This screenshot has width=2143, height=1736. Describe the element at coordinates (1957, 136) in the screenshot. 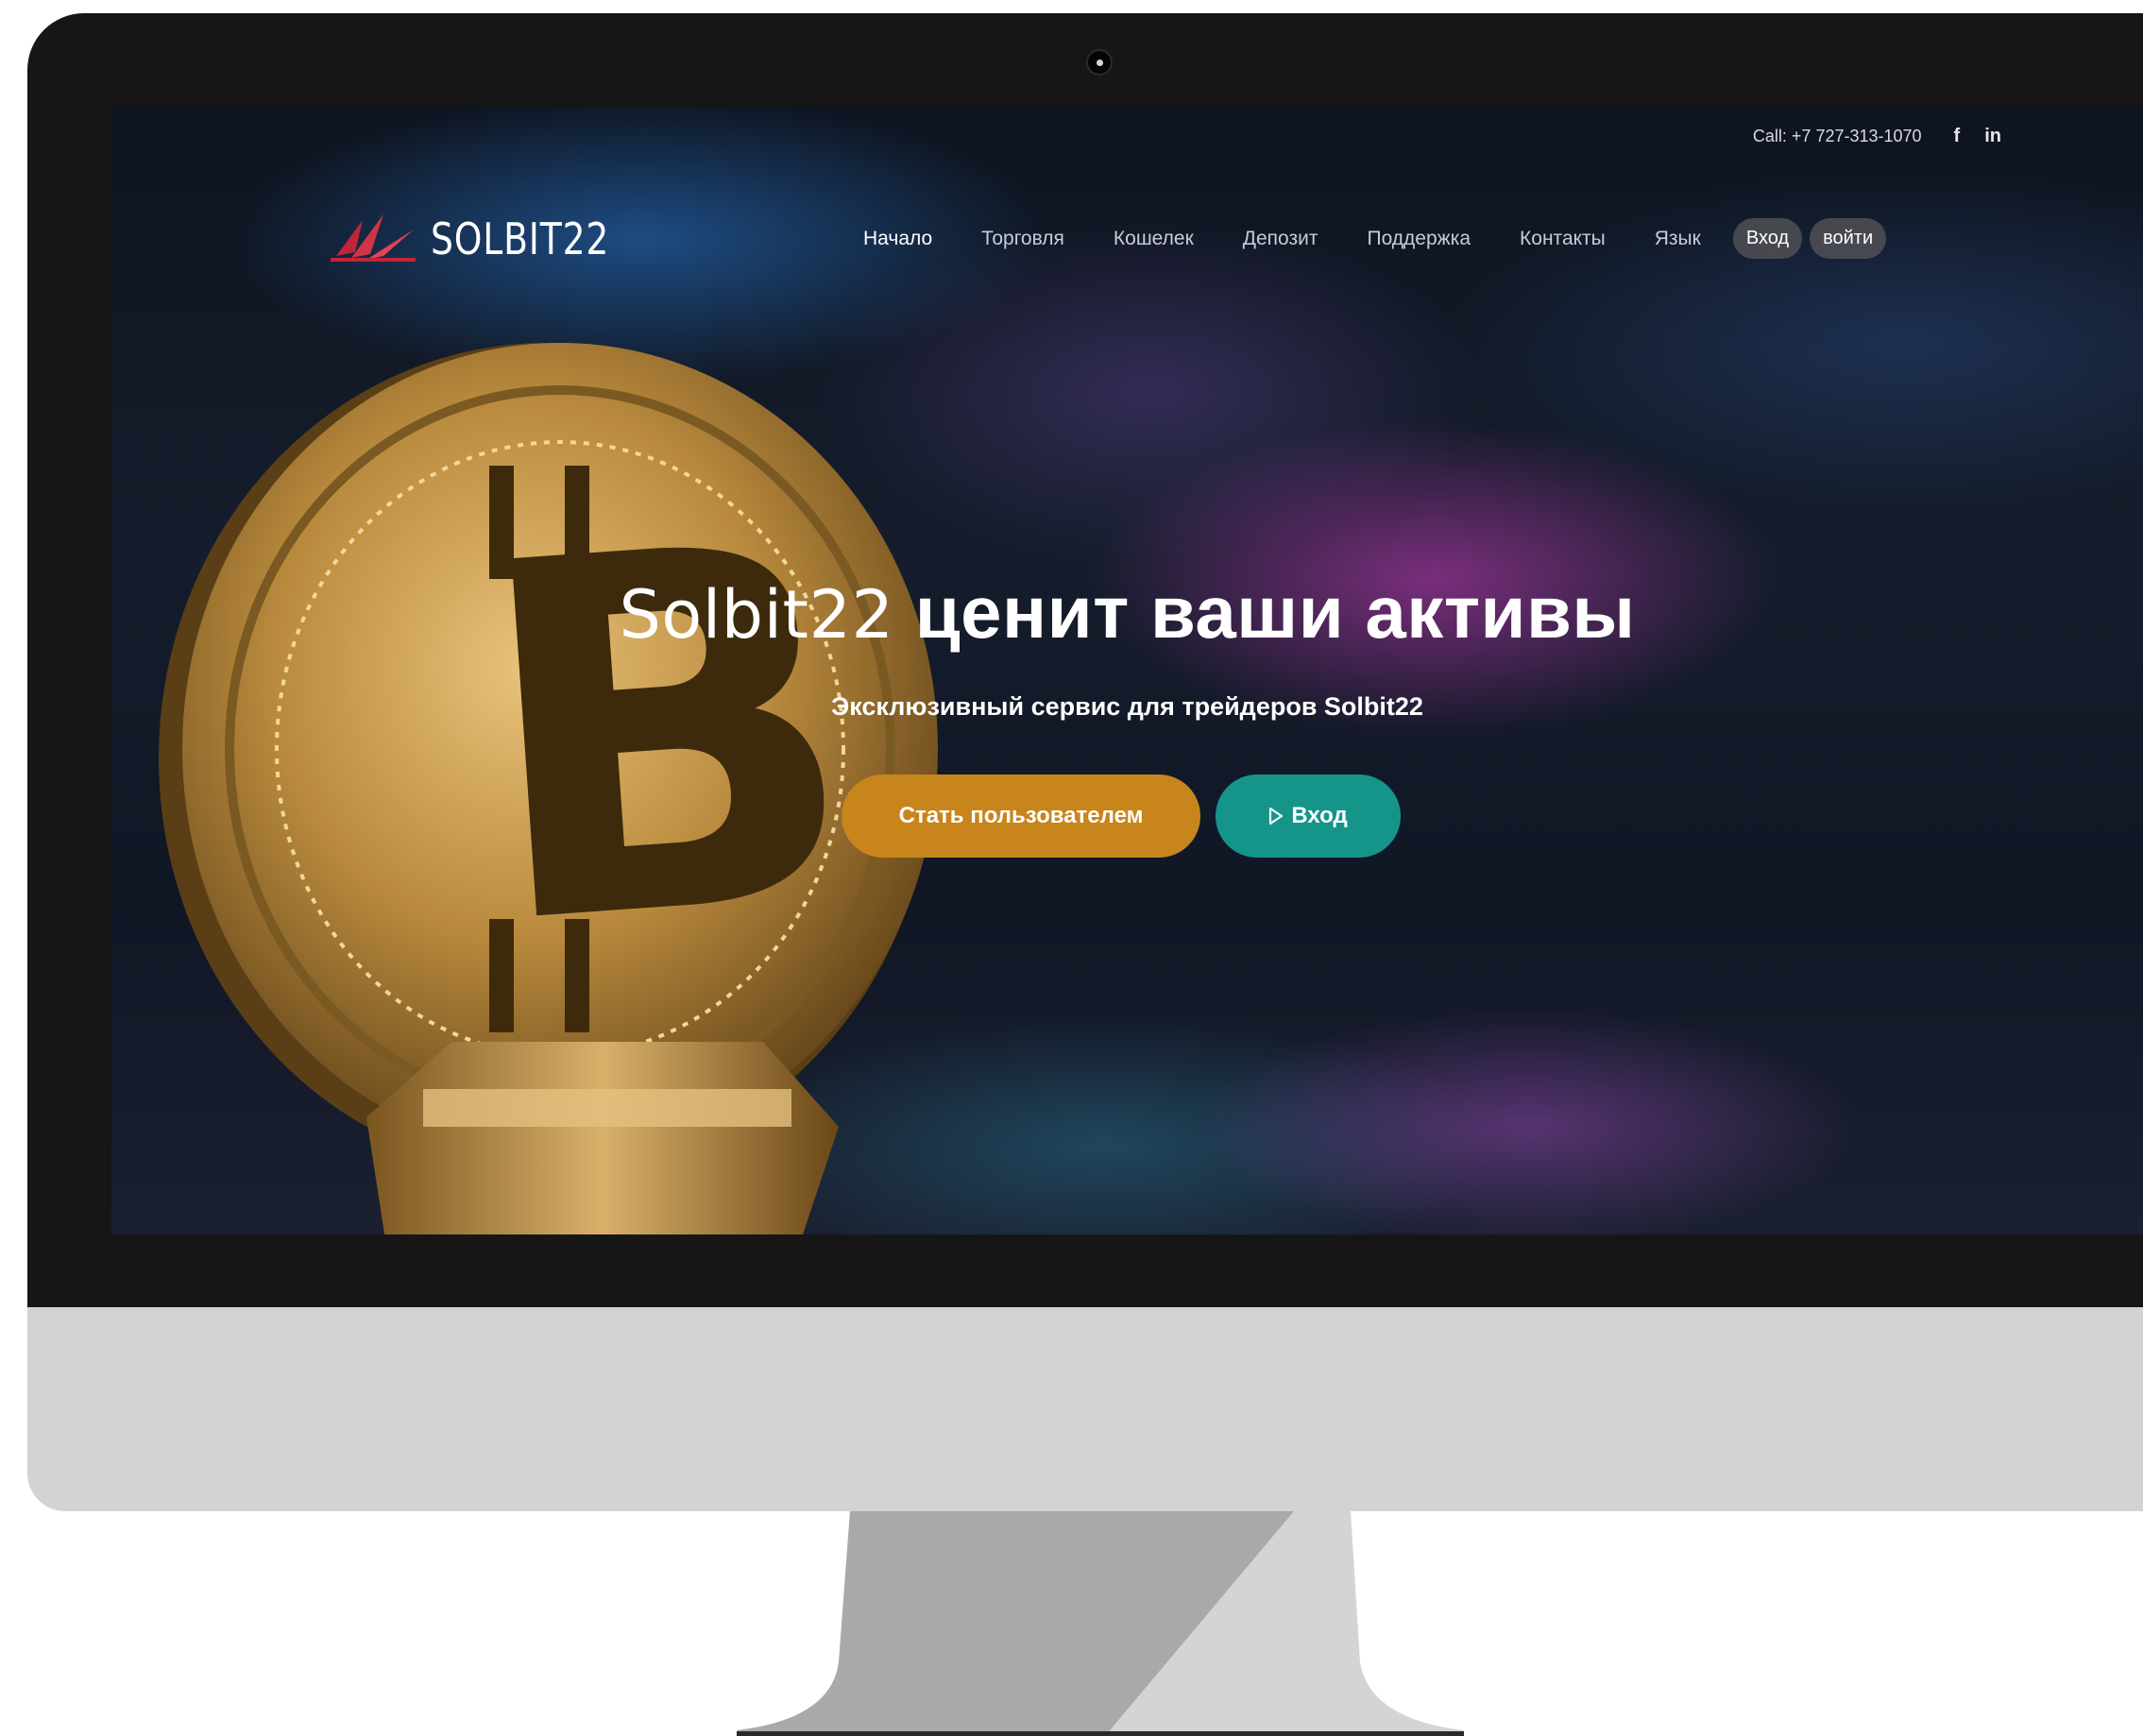

I see `facebook-icon: f` at that location.